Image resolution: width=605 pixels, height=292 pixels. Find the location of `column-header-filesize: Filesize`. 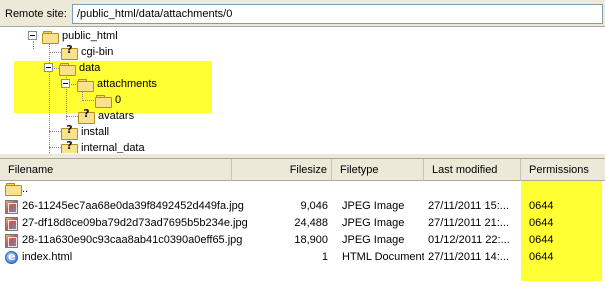

column-header-filesize: Filesize is located at coordinates (282, 170).